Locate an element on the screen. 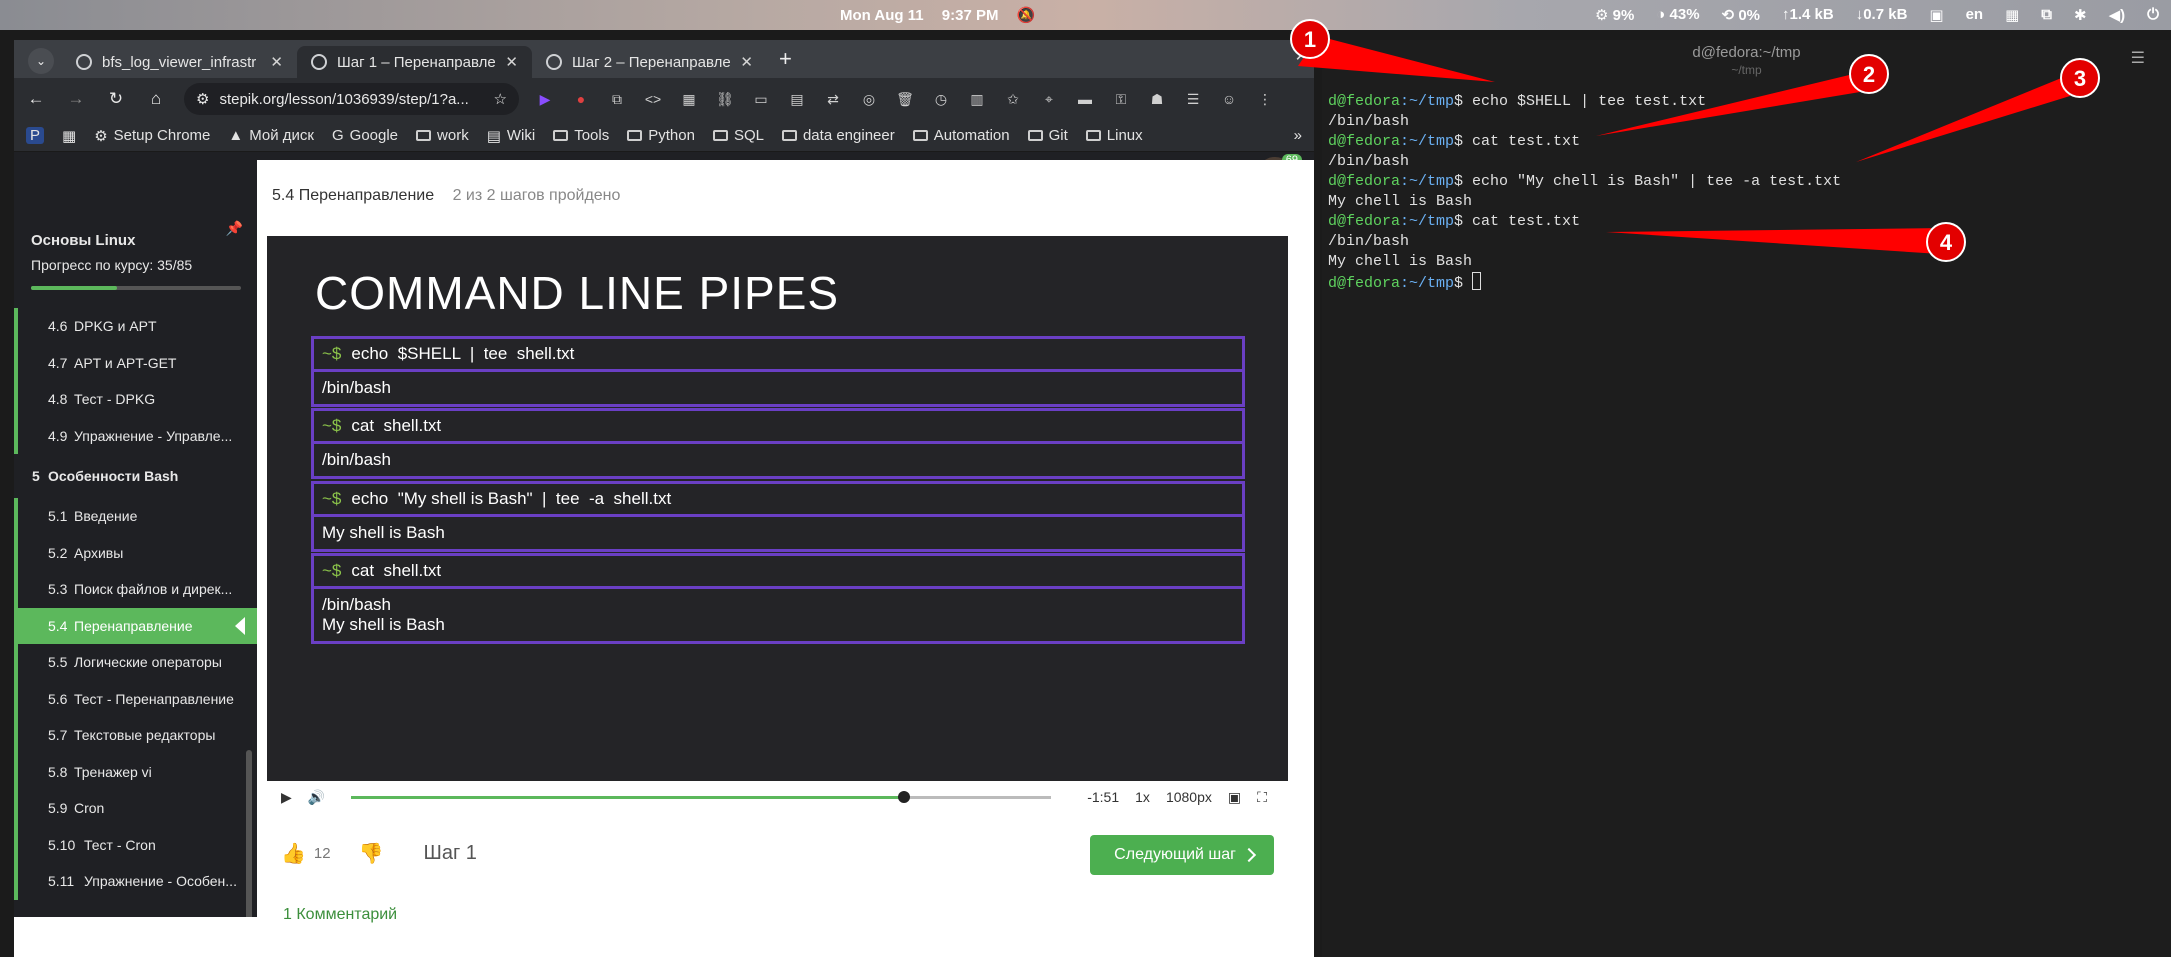  site-settings-icon: ⚙ is located at coordinates (202, 99).